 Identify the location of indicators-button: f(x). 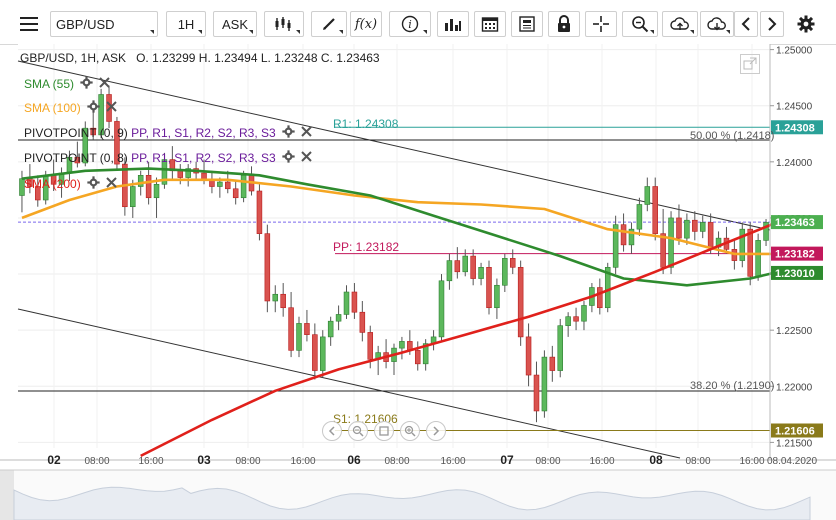
(366, 24).